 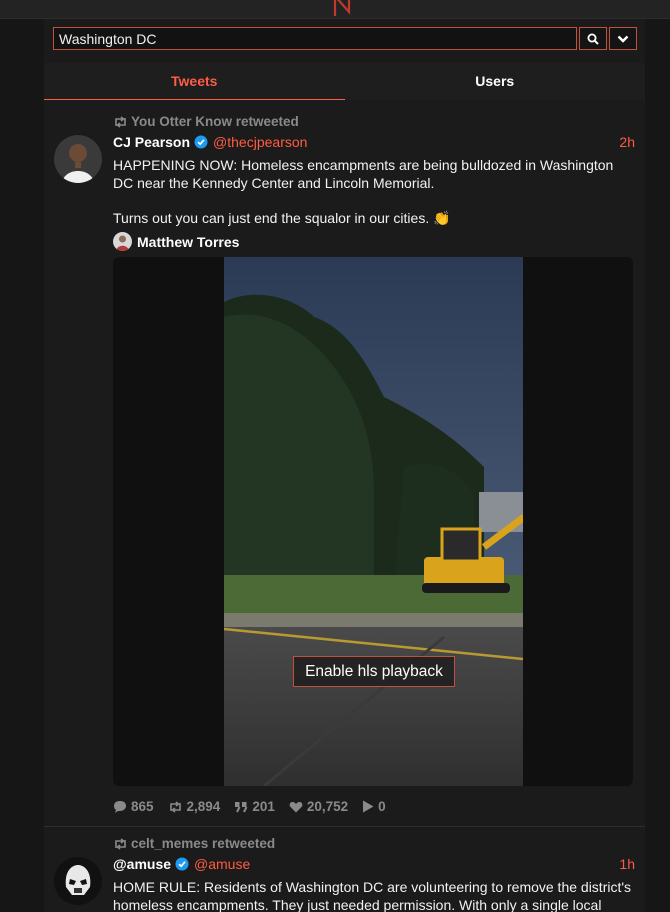 I want to click on like-action: 20,752, so click(x=318, y=806).